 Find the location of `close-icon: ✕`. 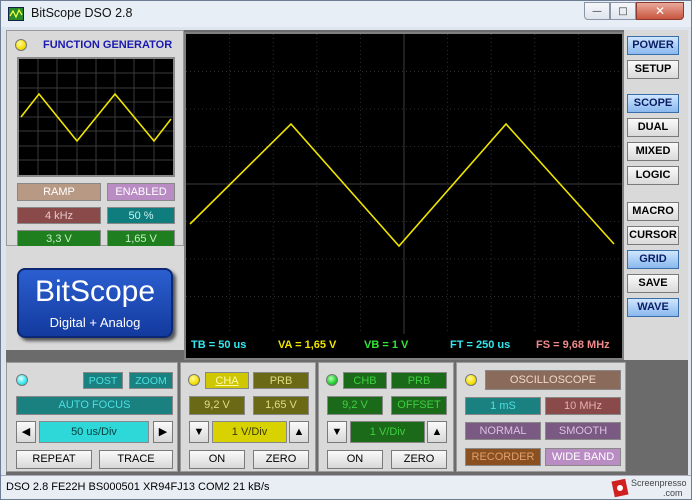

close-icon: ✕ is located at coordinates (660, 11).